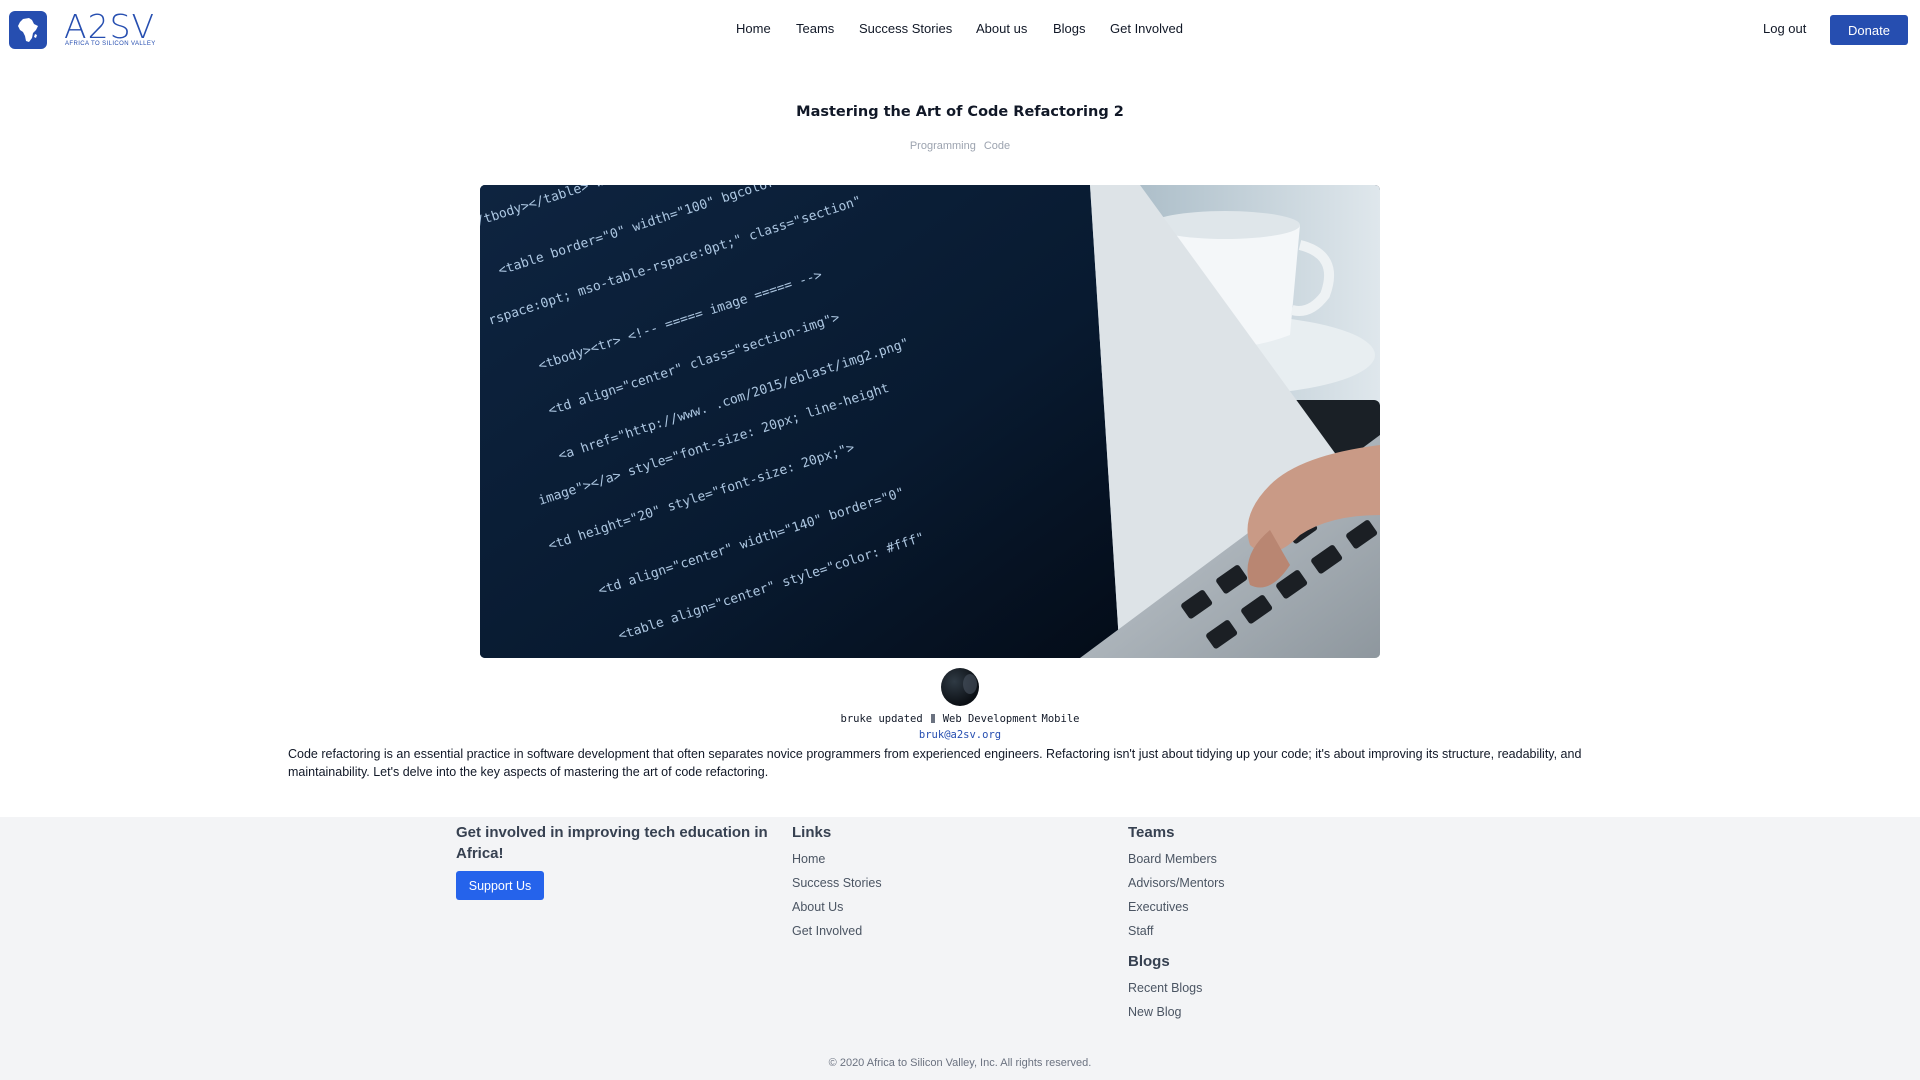 The image size is (1920, 1080). What do you see at coordinates (837, 883) in the screenshot?
I see `footer-link-success-stories: Success Stories` at bounding box center [837, 883].